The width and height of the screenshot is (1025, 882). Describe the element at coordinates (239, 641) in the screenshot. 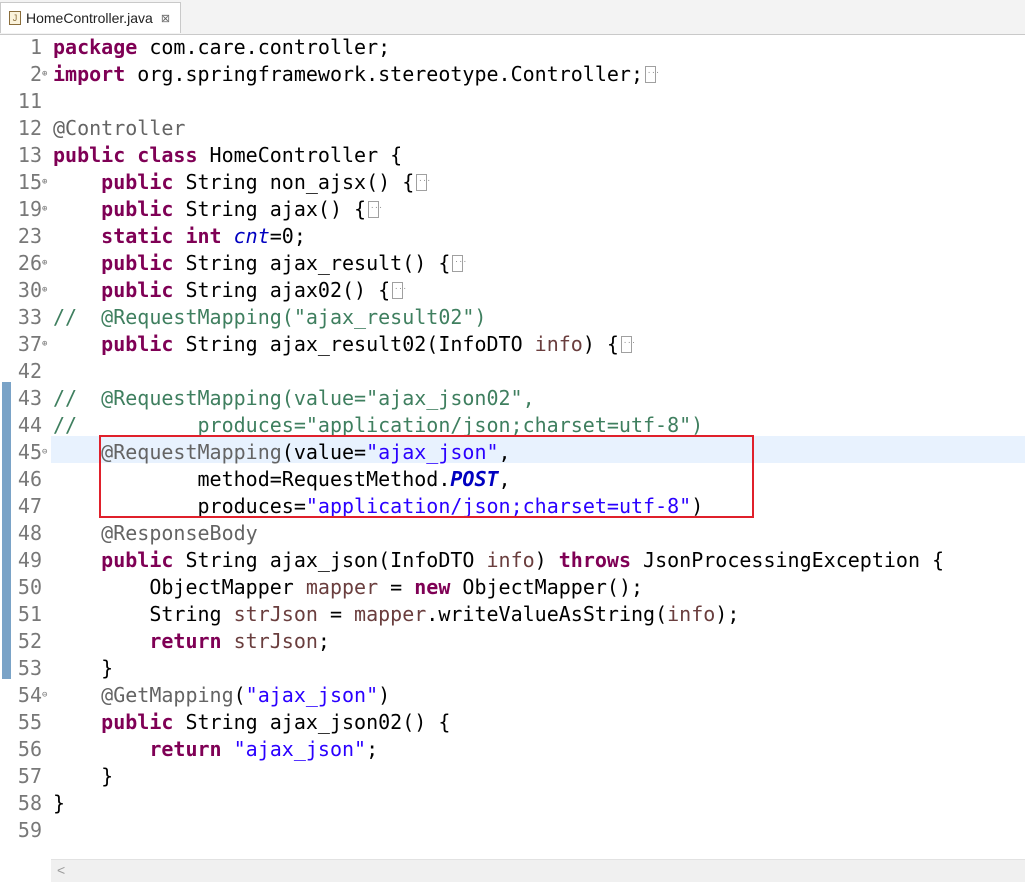

I see `code-text: return strJson;` at that location.